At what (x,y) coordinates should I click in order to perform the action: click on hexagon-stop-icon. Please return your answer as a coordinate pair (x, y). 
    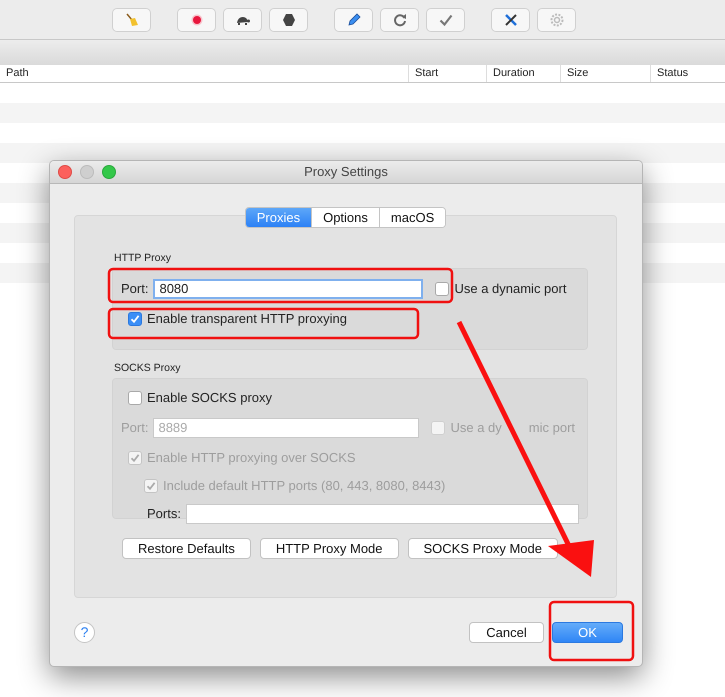
    Looking at the image, I should click on (288, 20).